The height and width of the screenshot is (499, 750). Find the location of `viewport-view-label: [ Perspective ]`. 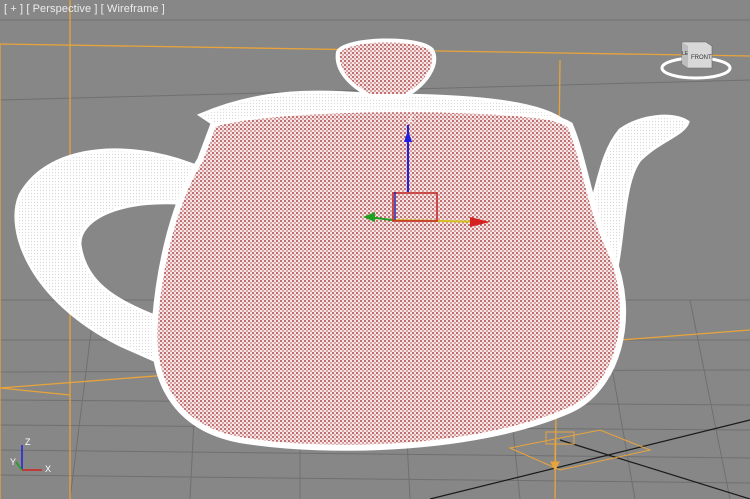

viewport-view-label: [ Perspective ] is located at coordinates (61, 9).